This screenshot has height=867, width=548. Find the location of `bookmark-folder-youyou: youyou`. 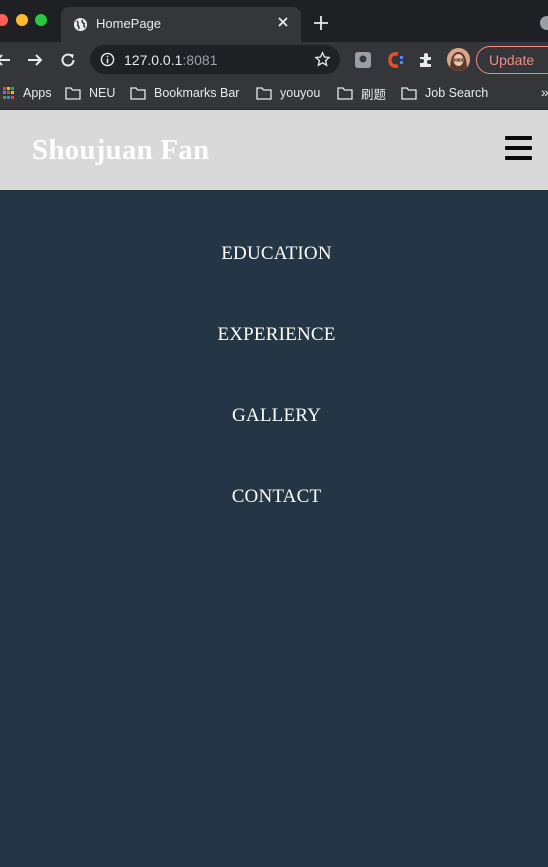

bookmark-folder-youyou: youyou is located at coordinates (288, 93).